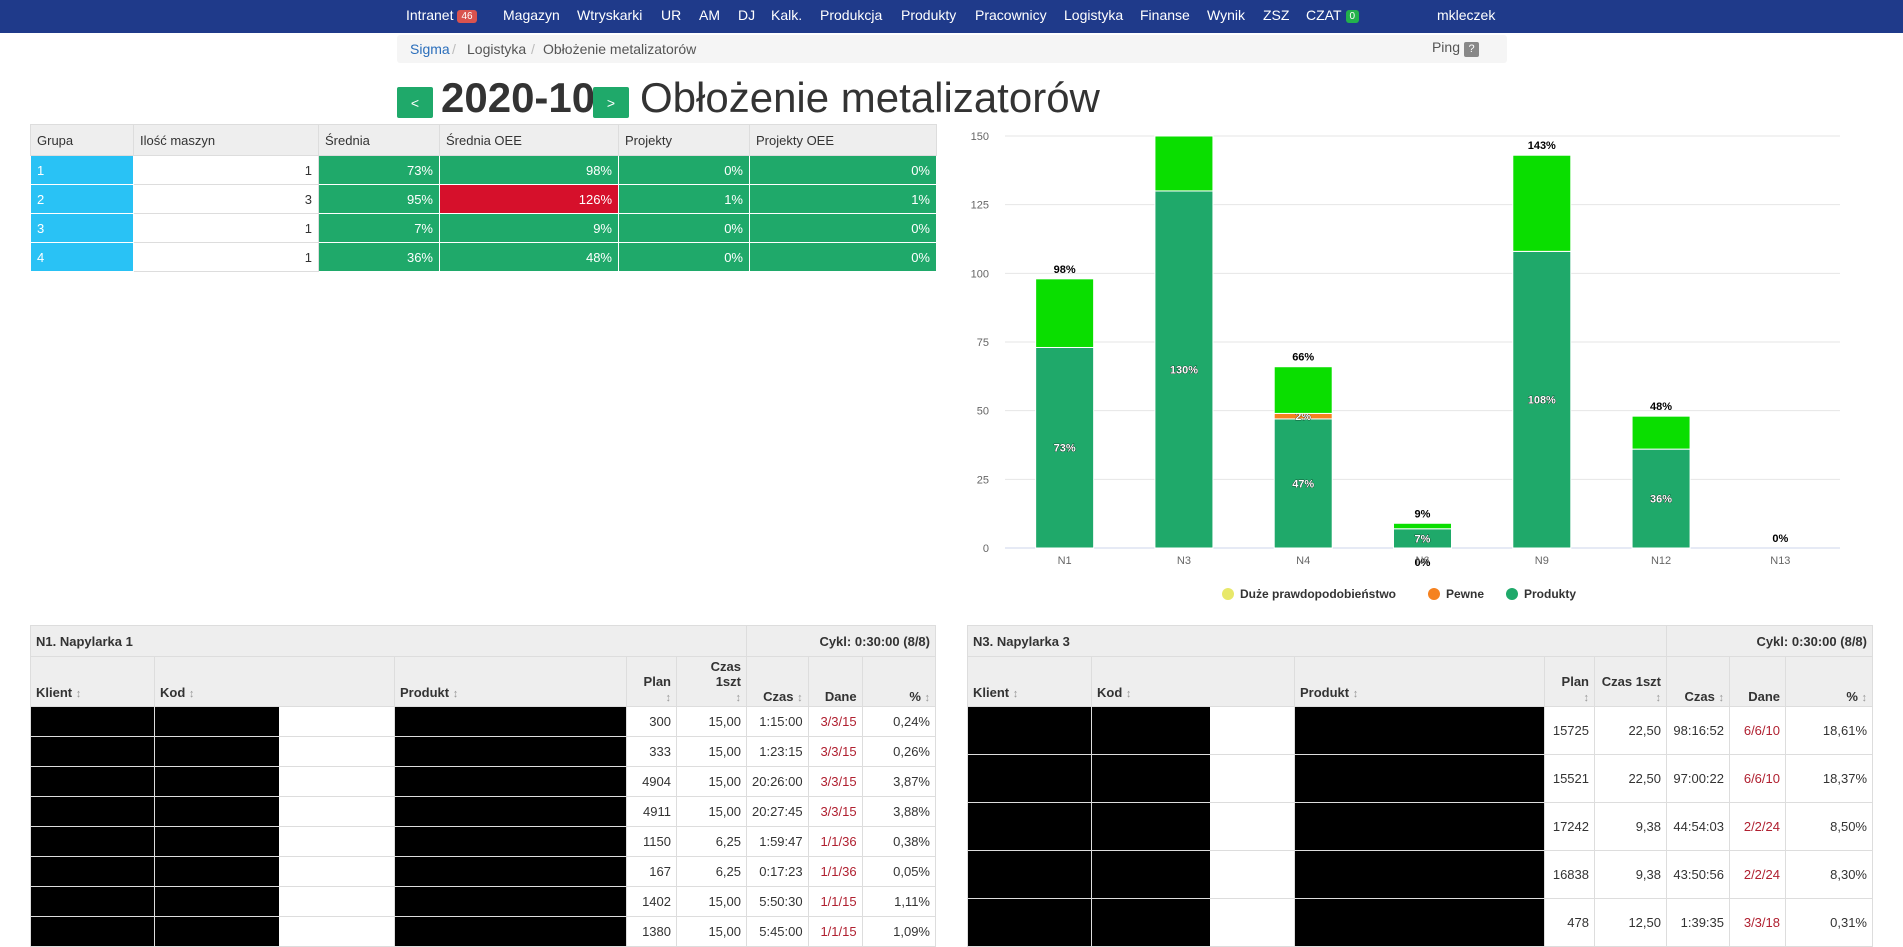 The image size is (1903, 947). What do you see at coordinates (483, 901) in the screenshot?
I see `table-row: 1402 15,00 5:50:30 1/1/15 1,11%` at bounding box center [483, 901].